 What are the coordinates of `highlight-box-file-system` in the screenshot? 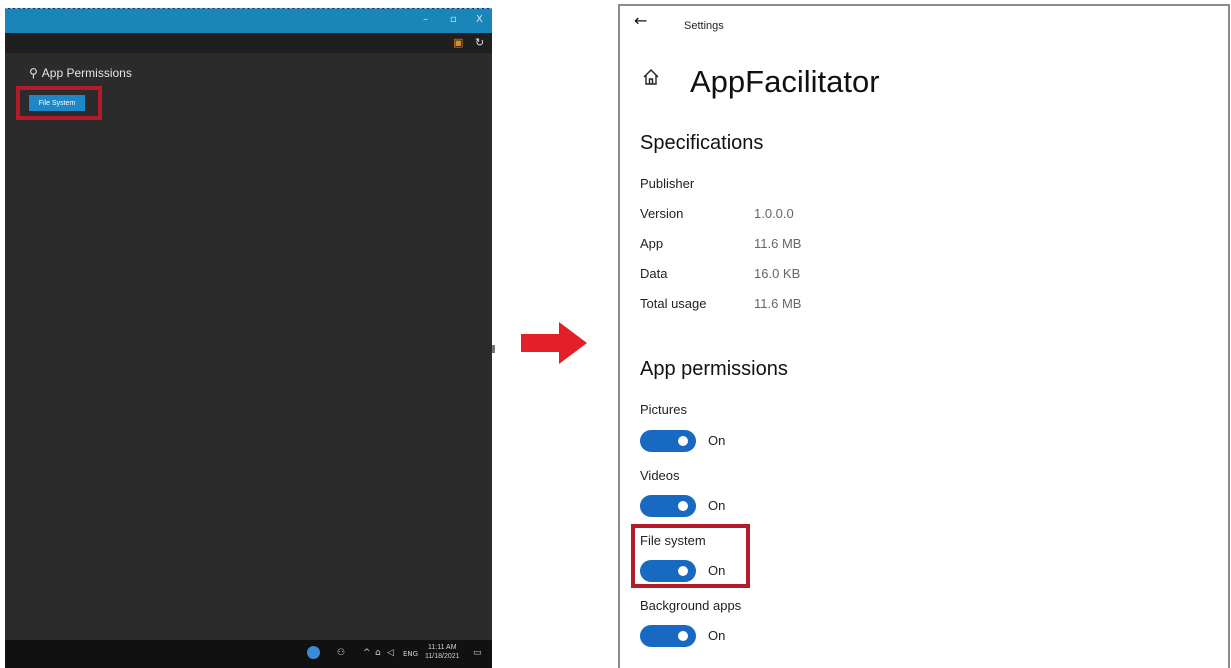 It's located at (690, 556).